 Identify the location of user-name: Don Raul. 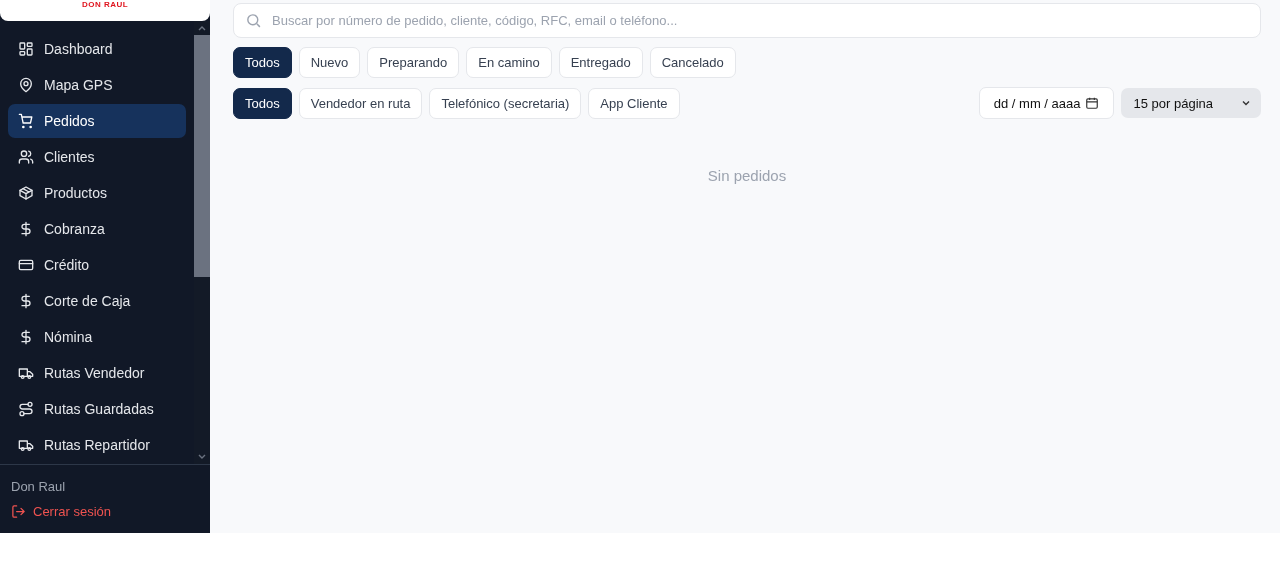
(39, 486).